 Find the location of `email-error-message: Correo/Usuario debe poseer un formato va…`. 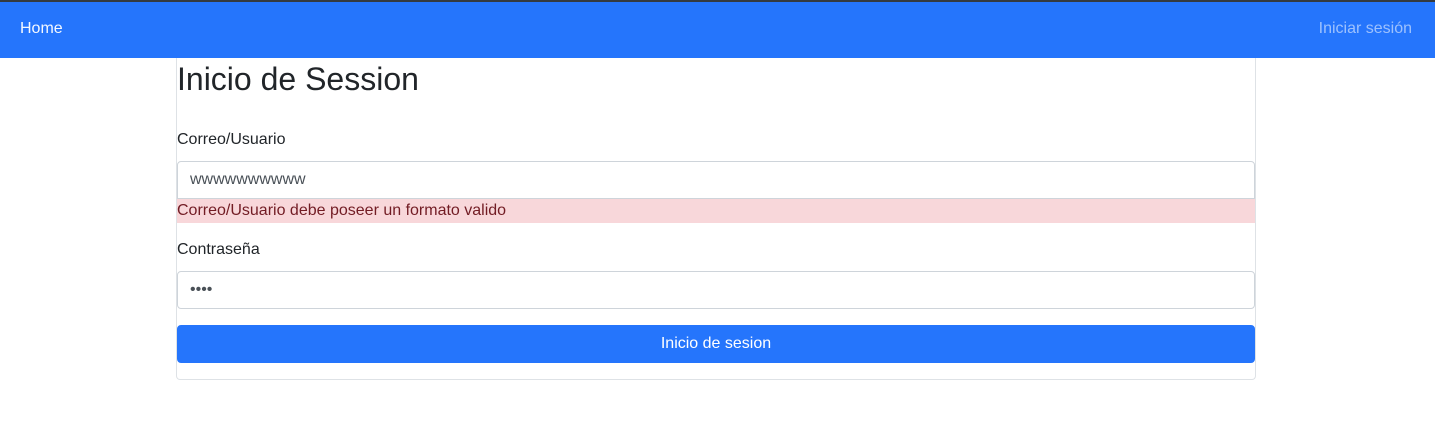

email-error-message: Correo/Usuario debe poseer un formato va… is located at coordinates (716, 211).